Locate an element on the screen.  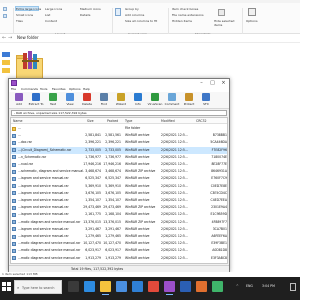
file-name-extensions-toggle: File name extensions is located at coordinates (188, 15).